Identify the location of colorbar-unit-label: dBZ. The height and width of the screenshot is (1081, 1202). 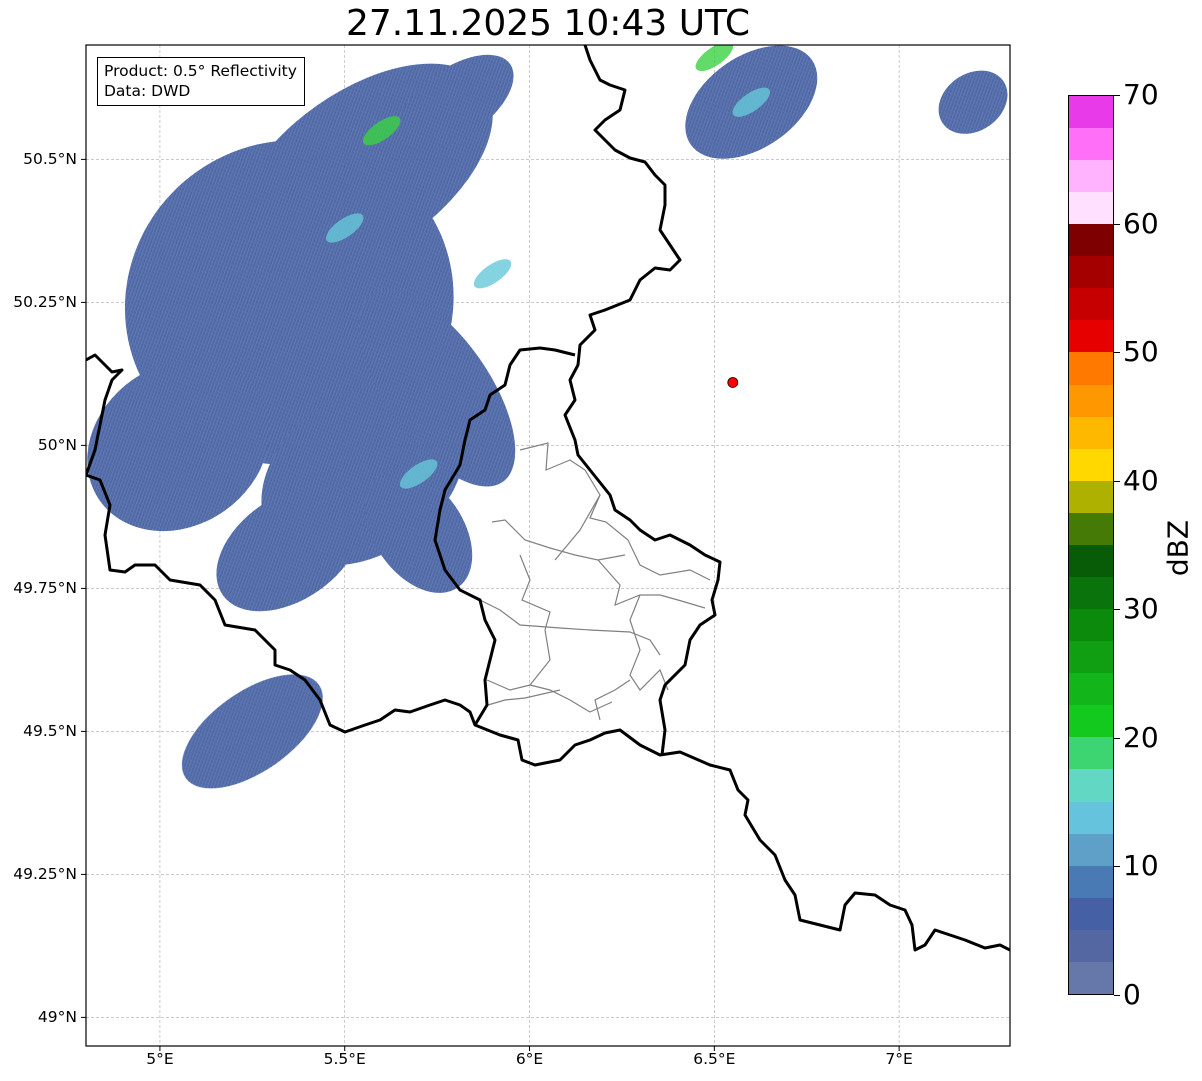
(1178, 548).